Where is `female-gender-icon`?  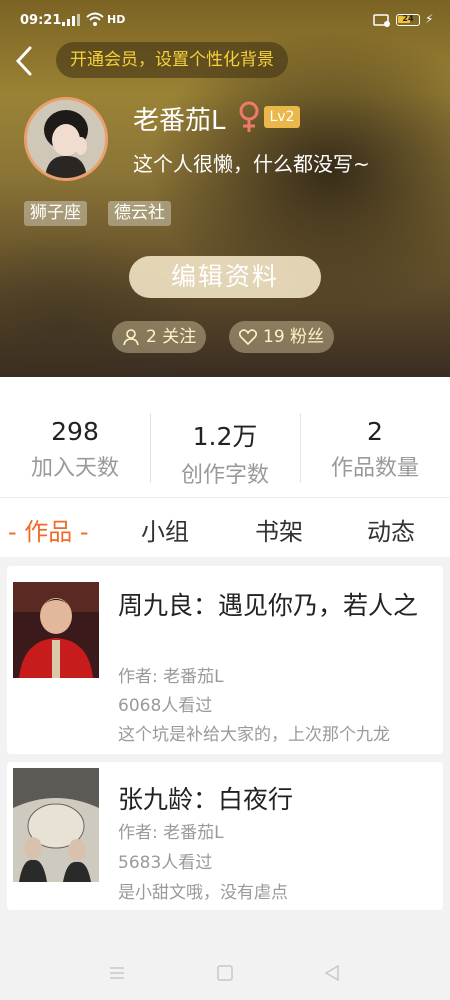
female-gender-icon is located at coordinates (249, 116).